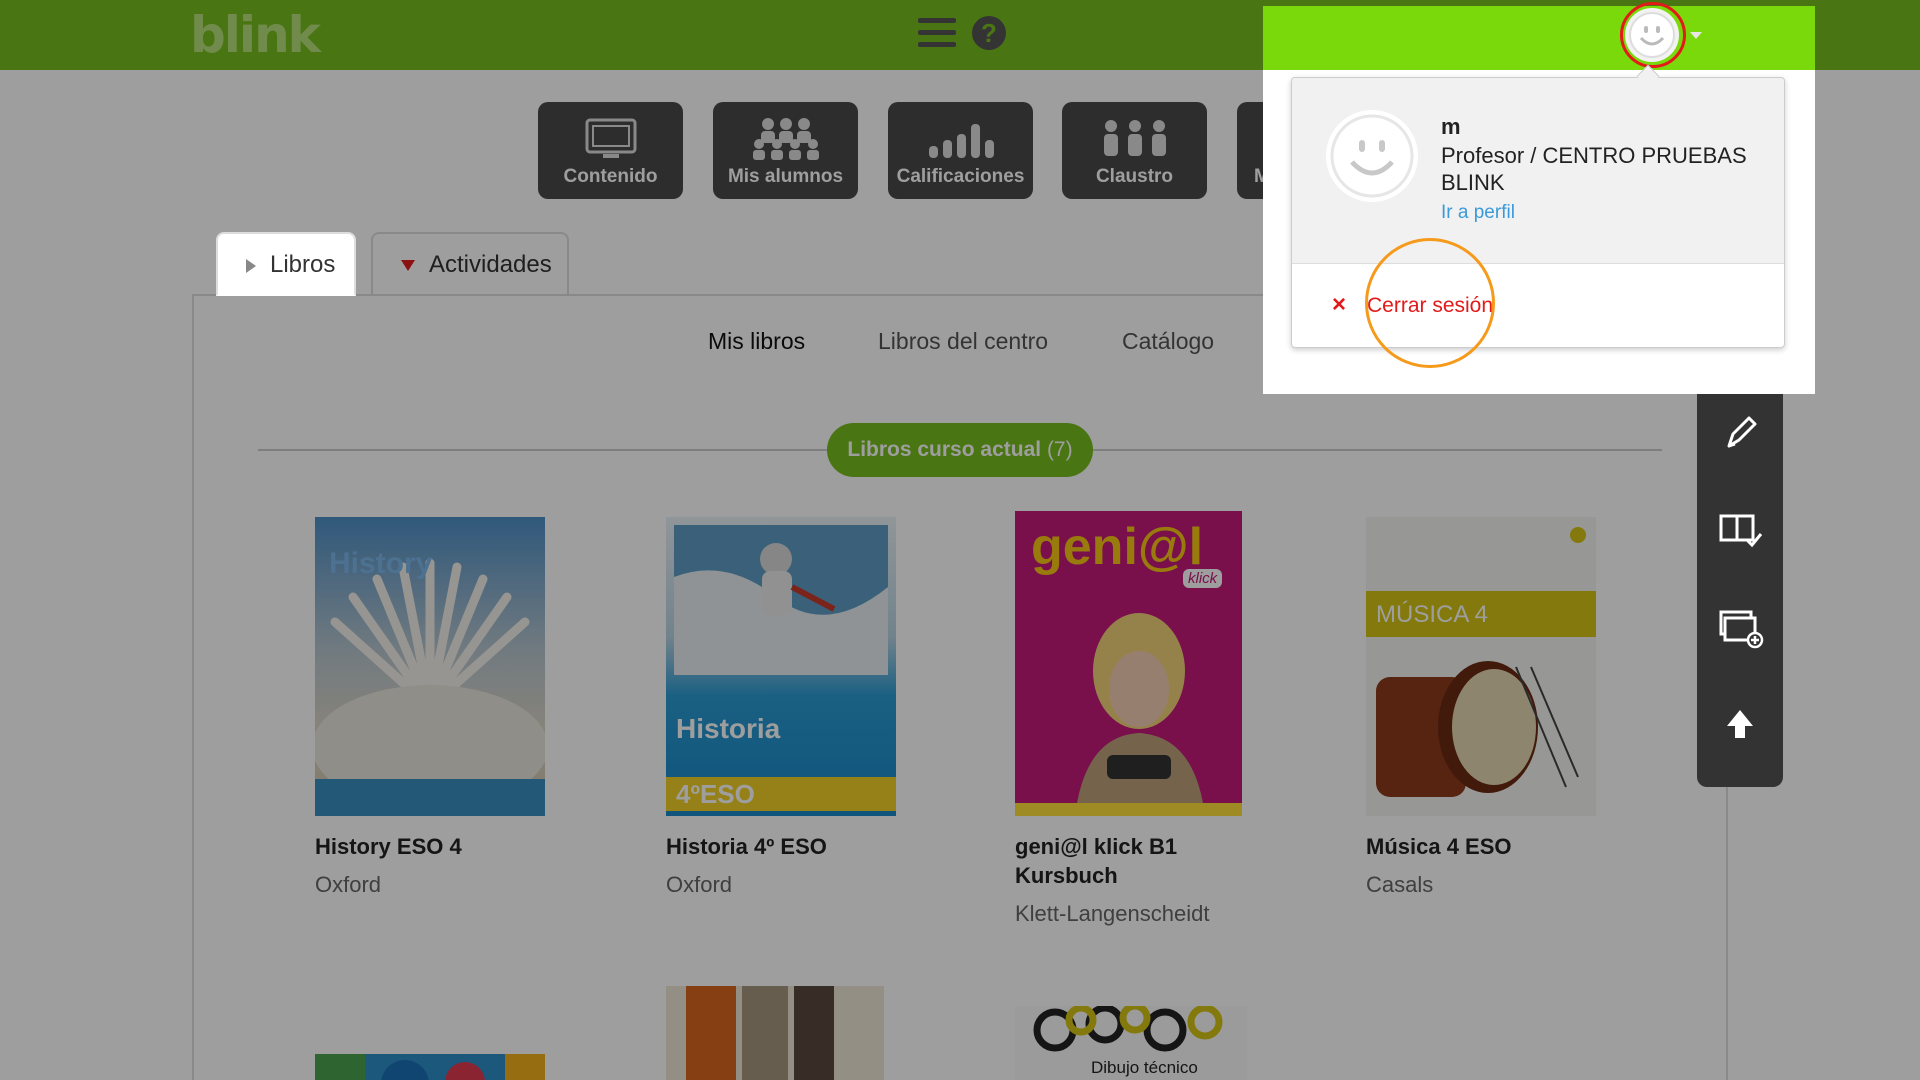 Image resolution: width=1920 pixels, height=1080 pixels. Describe the element at coordinates (251, 265) in the screenshot. I see `caret-right-icon` at that location.